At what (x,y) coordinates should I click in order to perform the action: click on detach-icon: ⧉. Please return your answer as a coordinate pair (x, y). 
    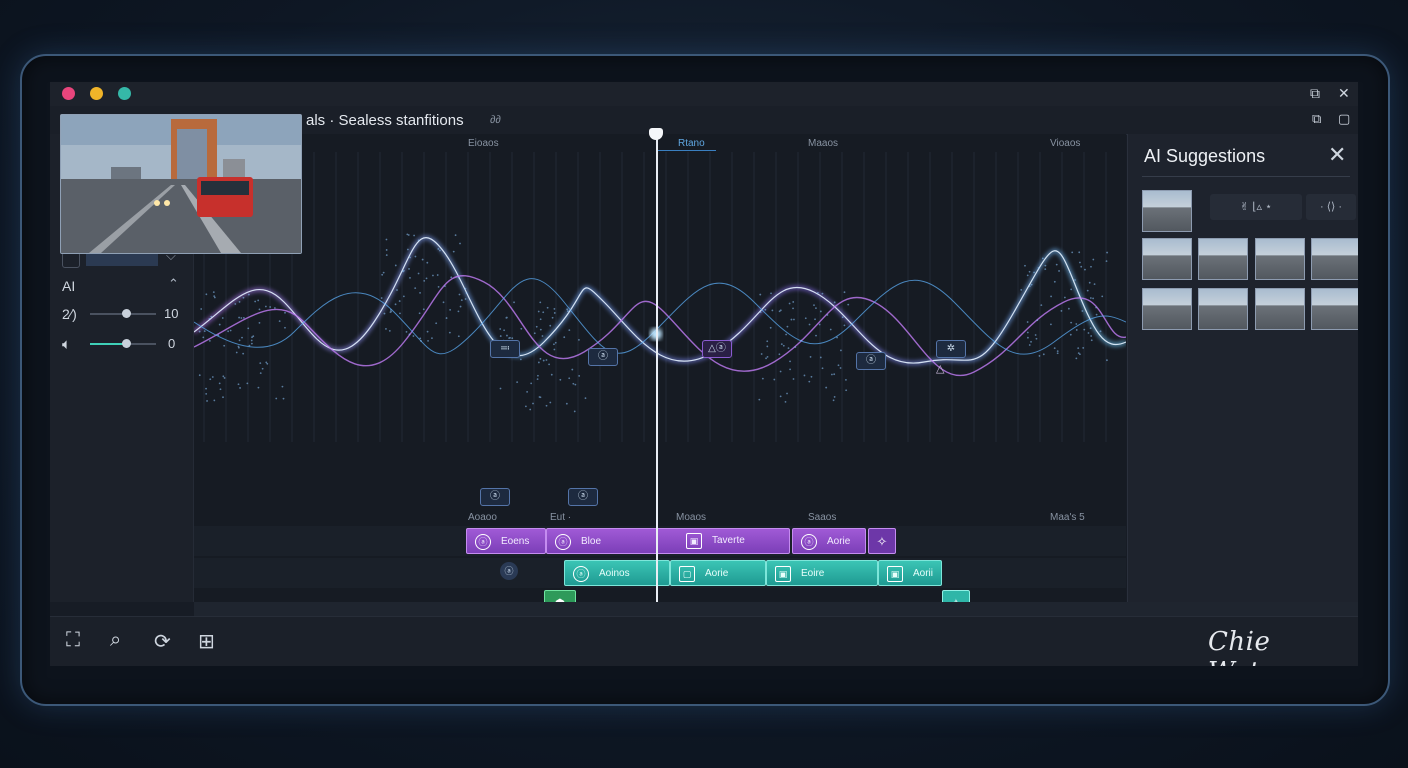
    Looking at the image, I should click on (1316, 119).